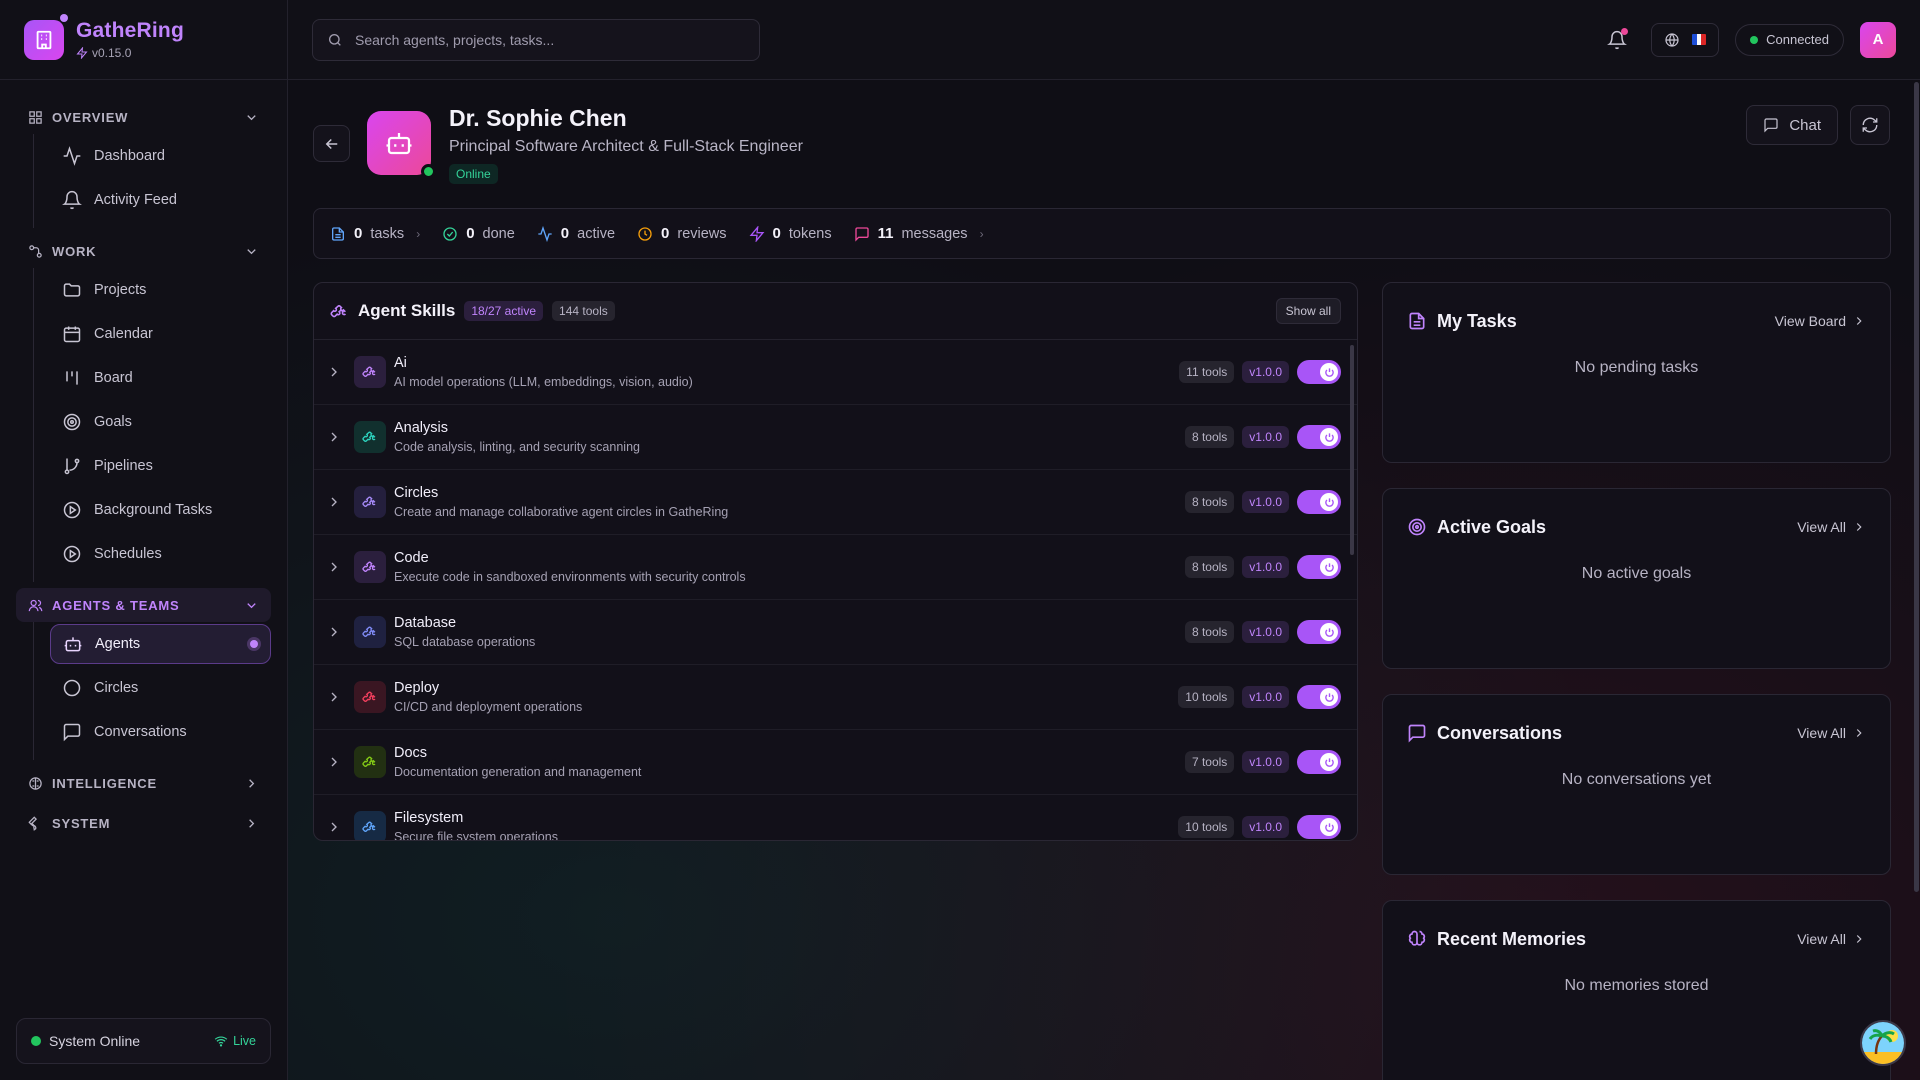  What do you see at coordinates (1685, 39) in the screenshot?
I see `language-selector` at bounding box center [1685, 39].